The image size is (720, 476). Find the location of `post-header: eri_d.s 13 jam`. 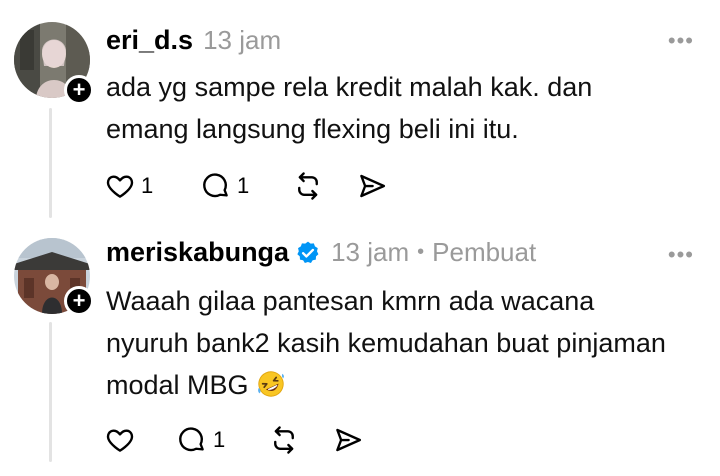

post-header: eri_d.s 13 jam is located at coordinates (193, 40).